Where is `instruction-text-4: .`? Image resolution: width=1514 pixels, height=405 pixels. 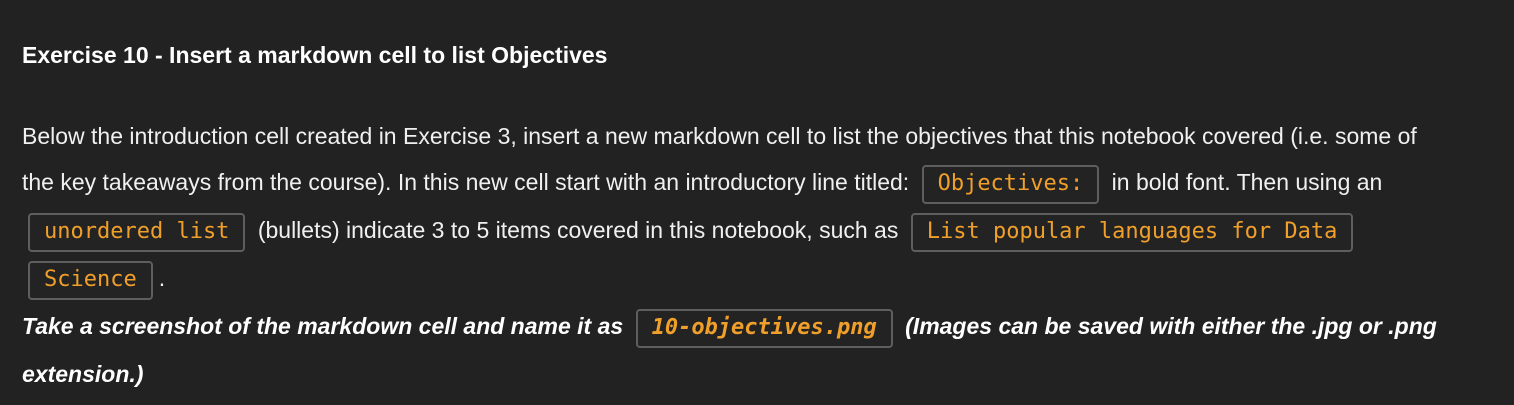
instruction-text-4: . is located at coordinates (162, 278).